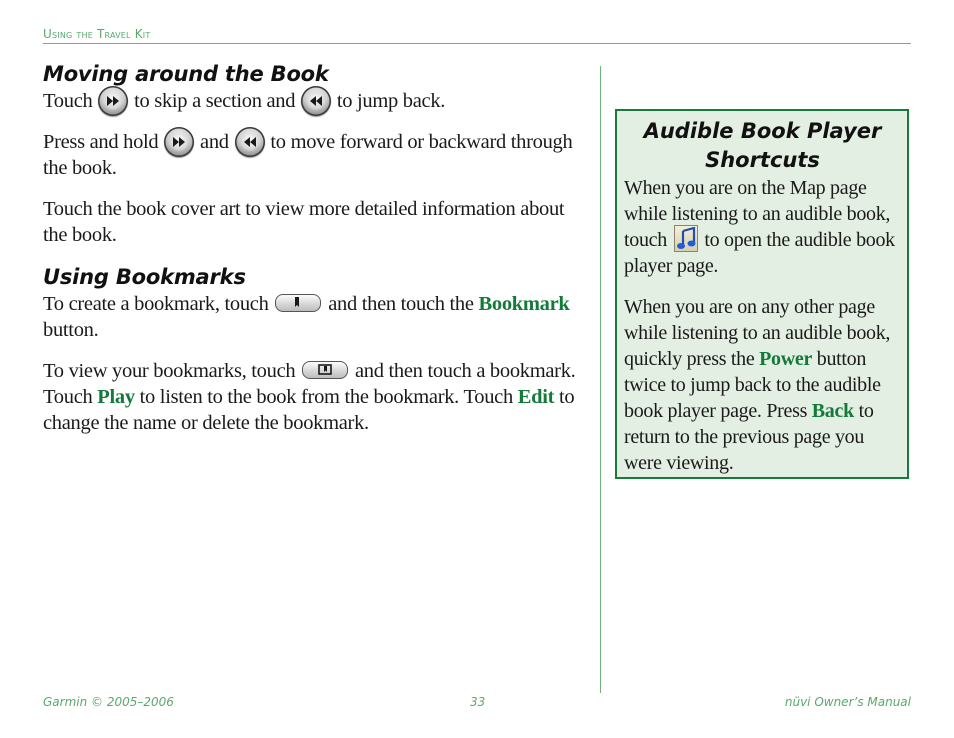 The width and height of the screenshot is (954, 738). Describe the element at coordinates (847, 702) in the screenshot. I see `footer-manual-title: nüvi Owner’s Manual` at that location.